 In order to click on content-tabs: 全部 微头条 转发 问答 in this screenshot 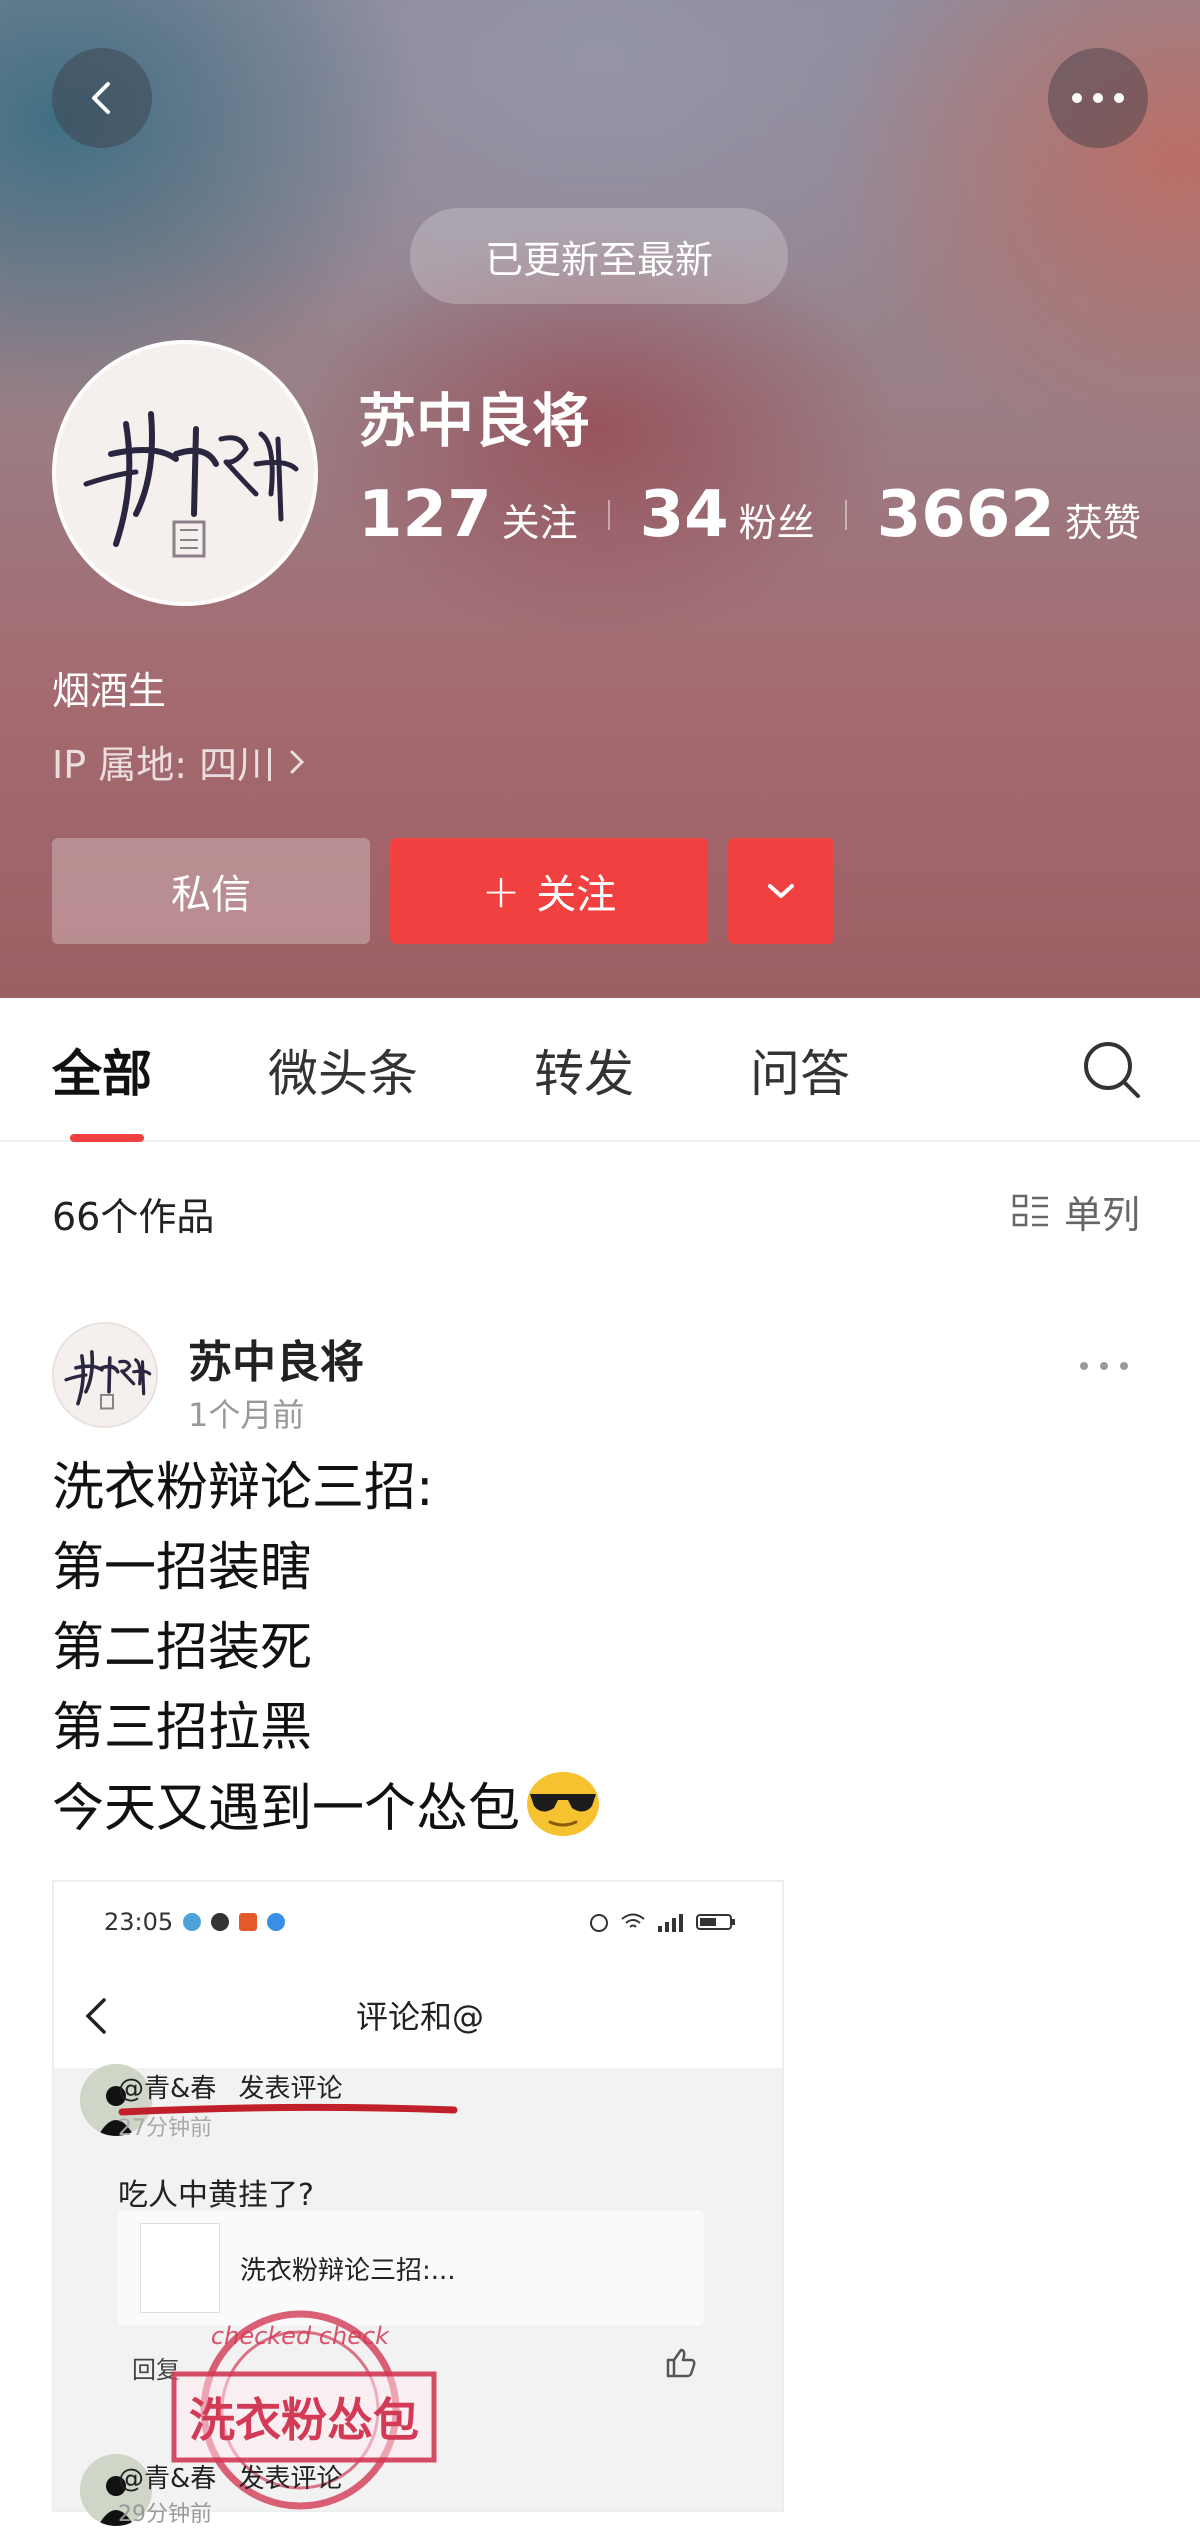, I will do `click(600, 1070)`.